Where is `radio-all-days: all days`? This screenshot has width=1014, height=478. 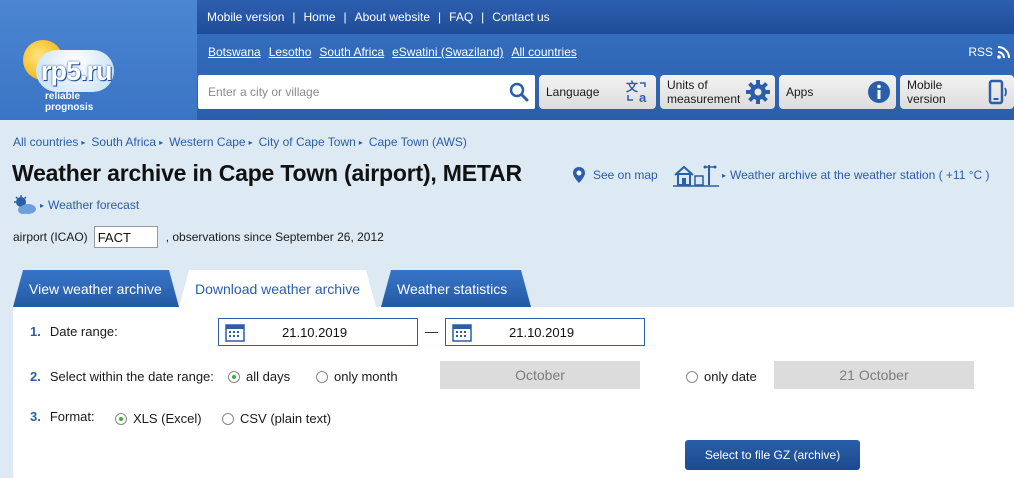 radio-all-days: all days is located at coordinates (259, 376).